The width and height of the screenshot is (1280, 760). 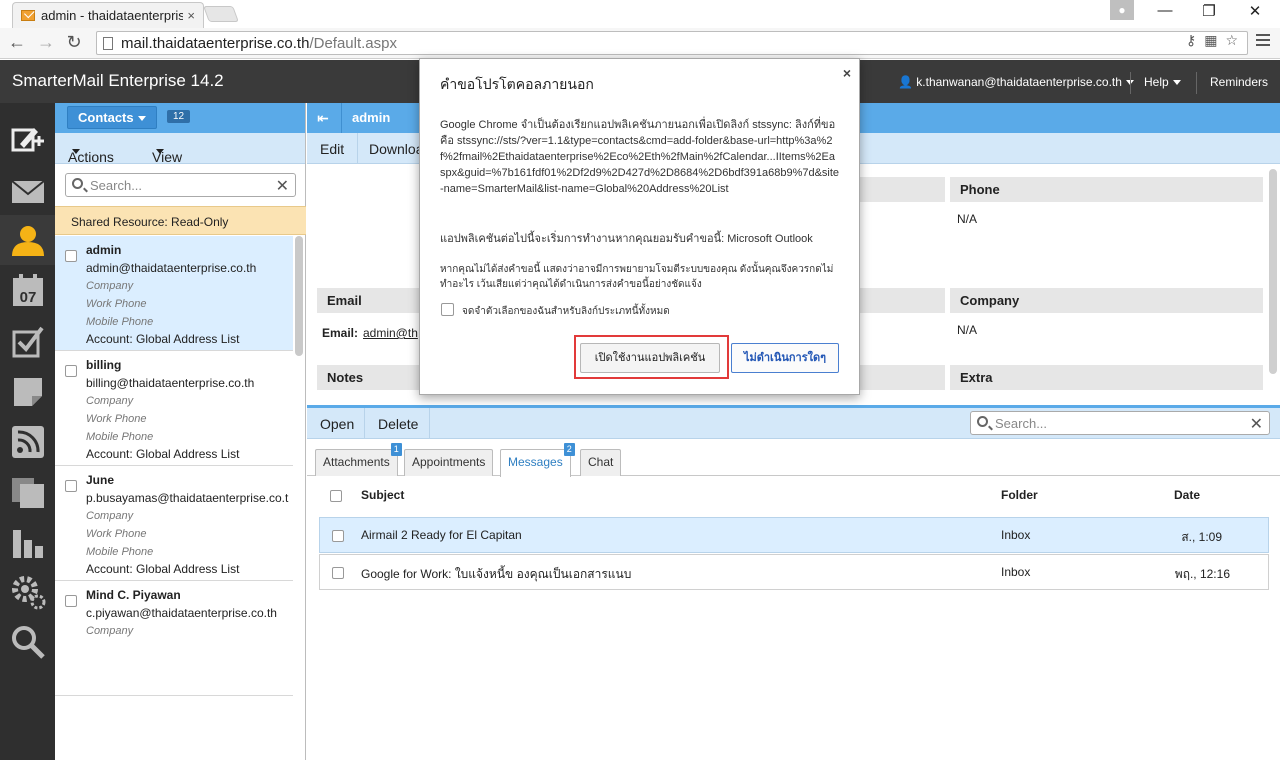 What do you see at coordinates (1120, 423) in the screenshot?
I see `messages-search-input: Search... ✕` at bounding box center [1120, 423].